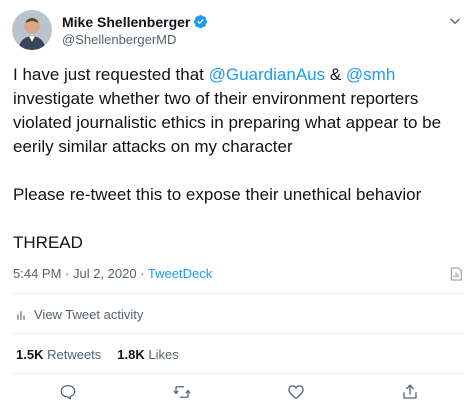 This screenshot has height=416, width=476. Describe the element at coordinates (296, 392) in the screenshot. I see `heart-icon` at that location.